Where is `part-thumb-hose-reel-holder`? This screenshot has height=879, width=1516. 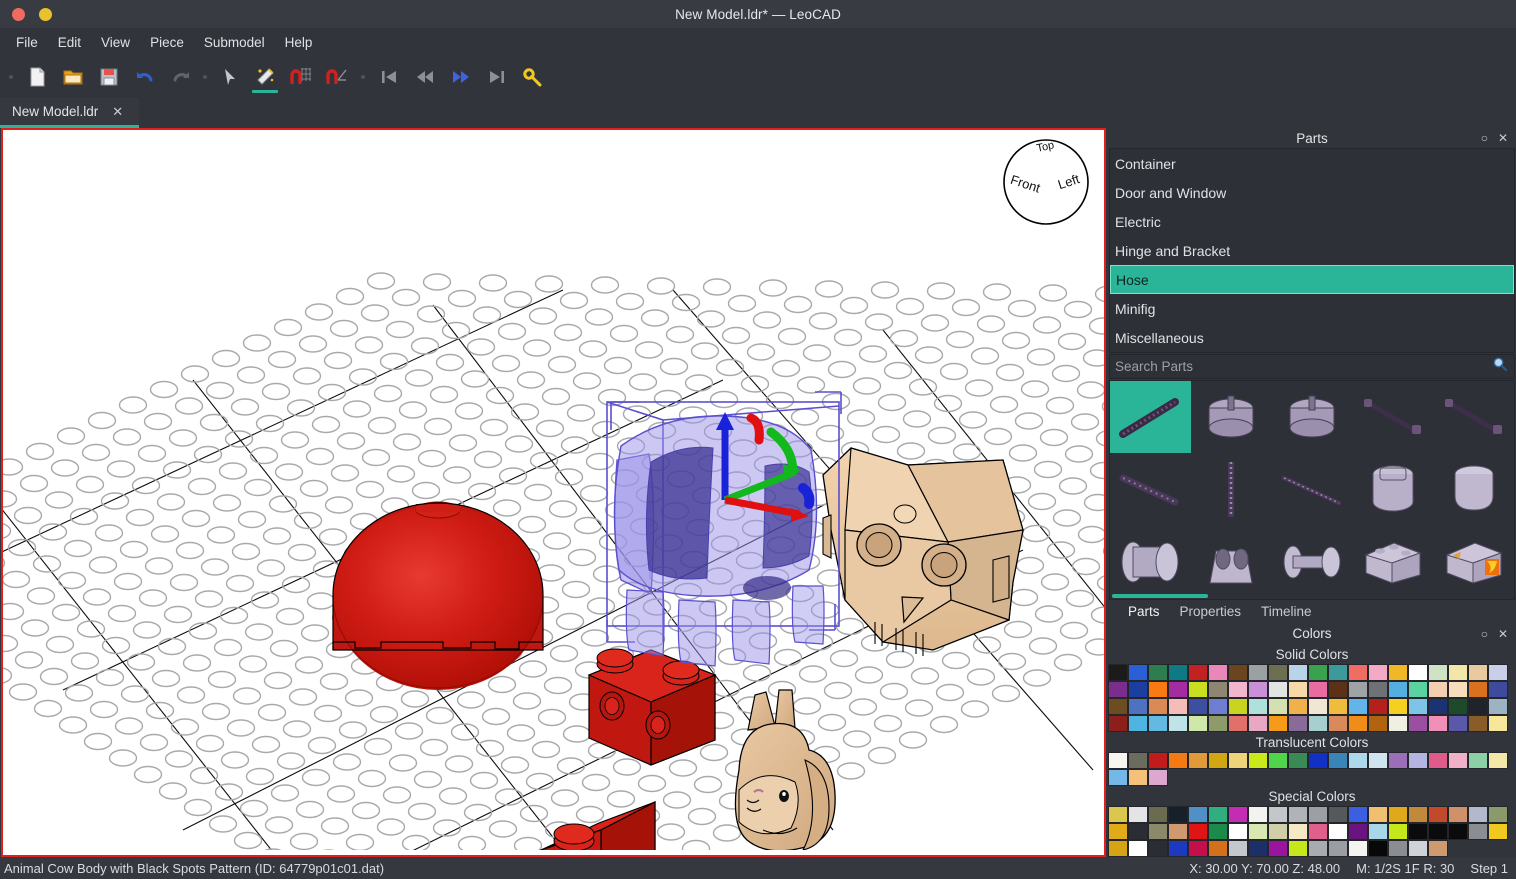 part-thumb-hose-reel-holder is located at coordinates (1231, 562).